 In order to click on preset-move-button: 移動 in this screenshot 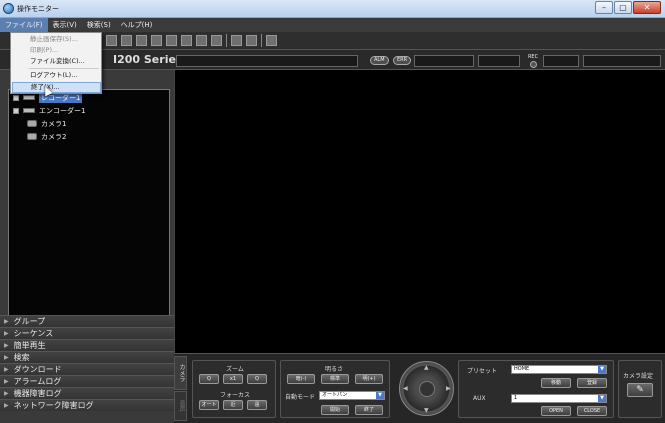, I will do `click(556, 383)`.